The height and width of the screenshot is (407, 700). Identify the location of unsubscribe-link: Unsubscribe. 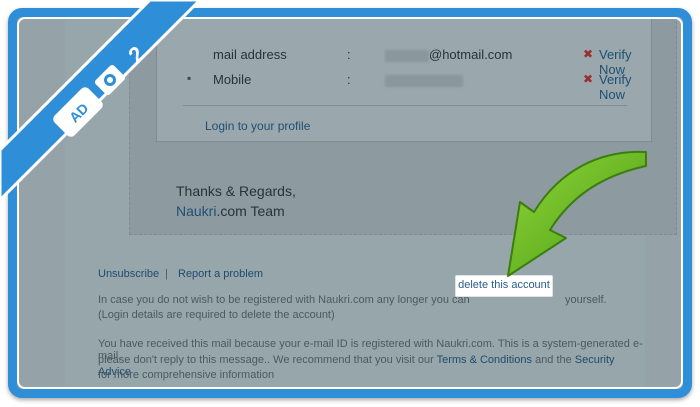
(128, 274).